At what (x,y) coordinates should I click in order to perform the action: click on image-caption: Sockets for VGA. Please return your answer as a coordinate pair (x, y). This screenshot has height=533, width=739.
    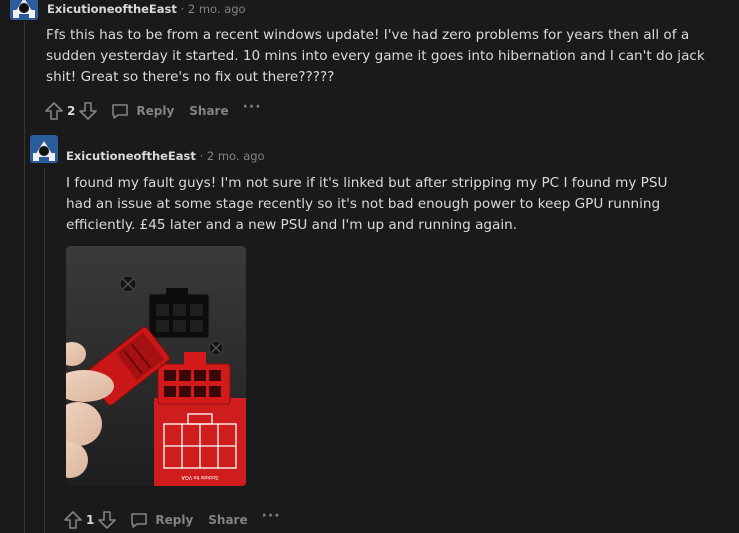
    Looking at the image, I should click on (200, 477).